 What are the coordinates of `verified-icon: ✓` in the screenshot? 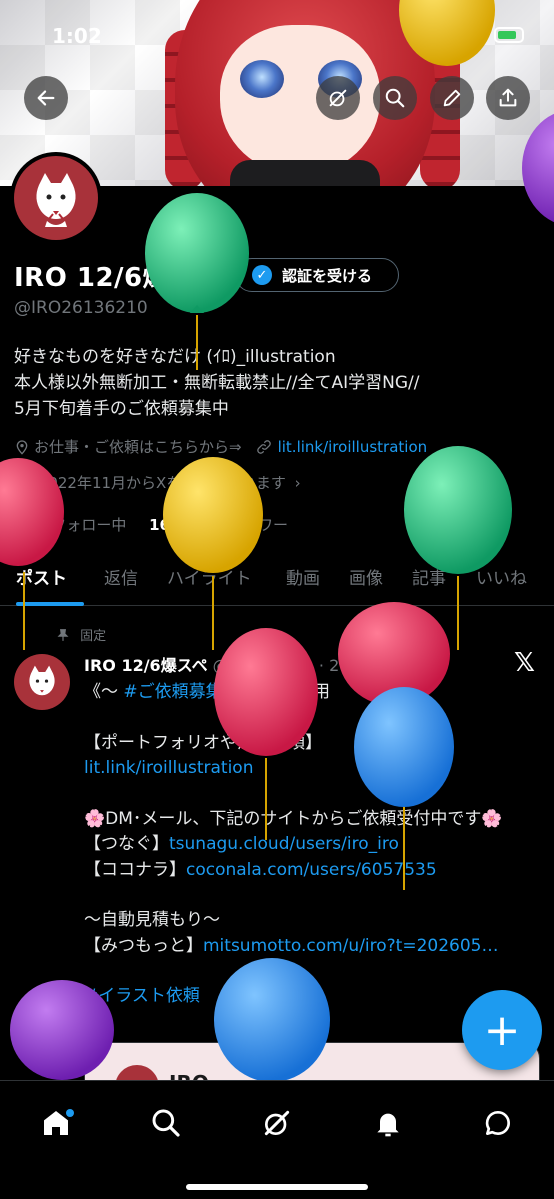 It's located at (262, 275).